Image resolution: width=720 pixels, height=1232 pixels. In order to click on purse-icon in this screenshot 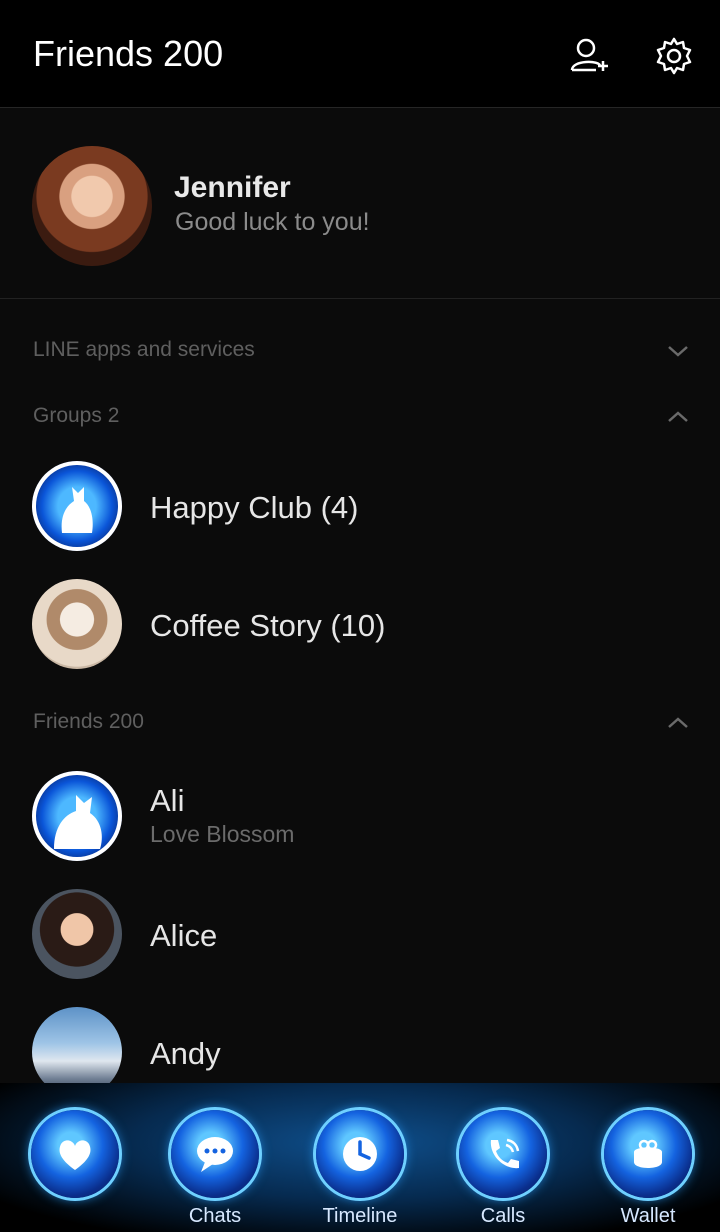, I will do `click(648, 1153)`.